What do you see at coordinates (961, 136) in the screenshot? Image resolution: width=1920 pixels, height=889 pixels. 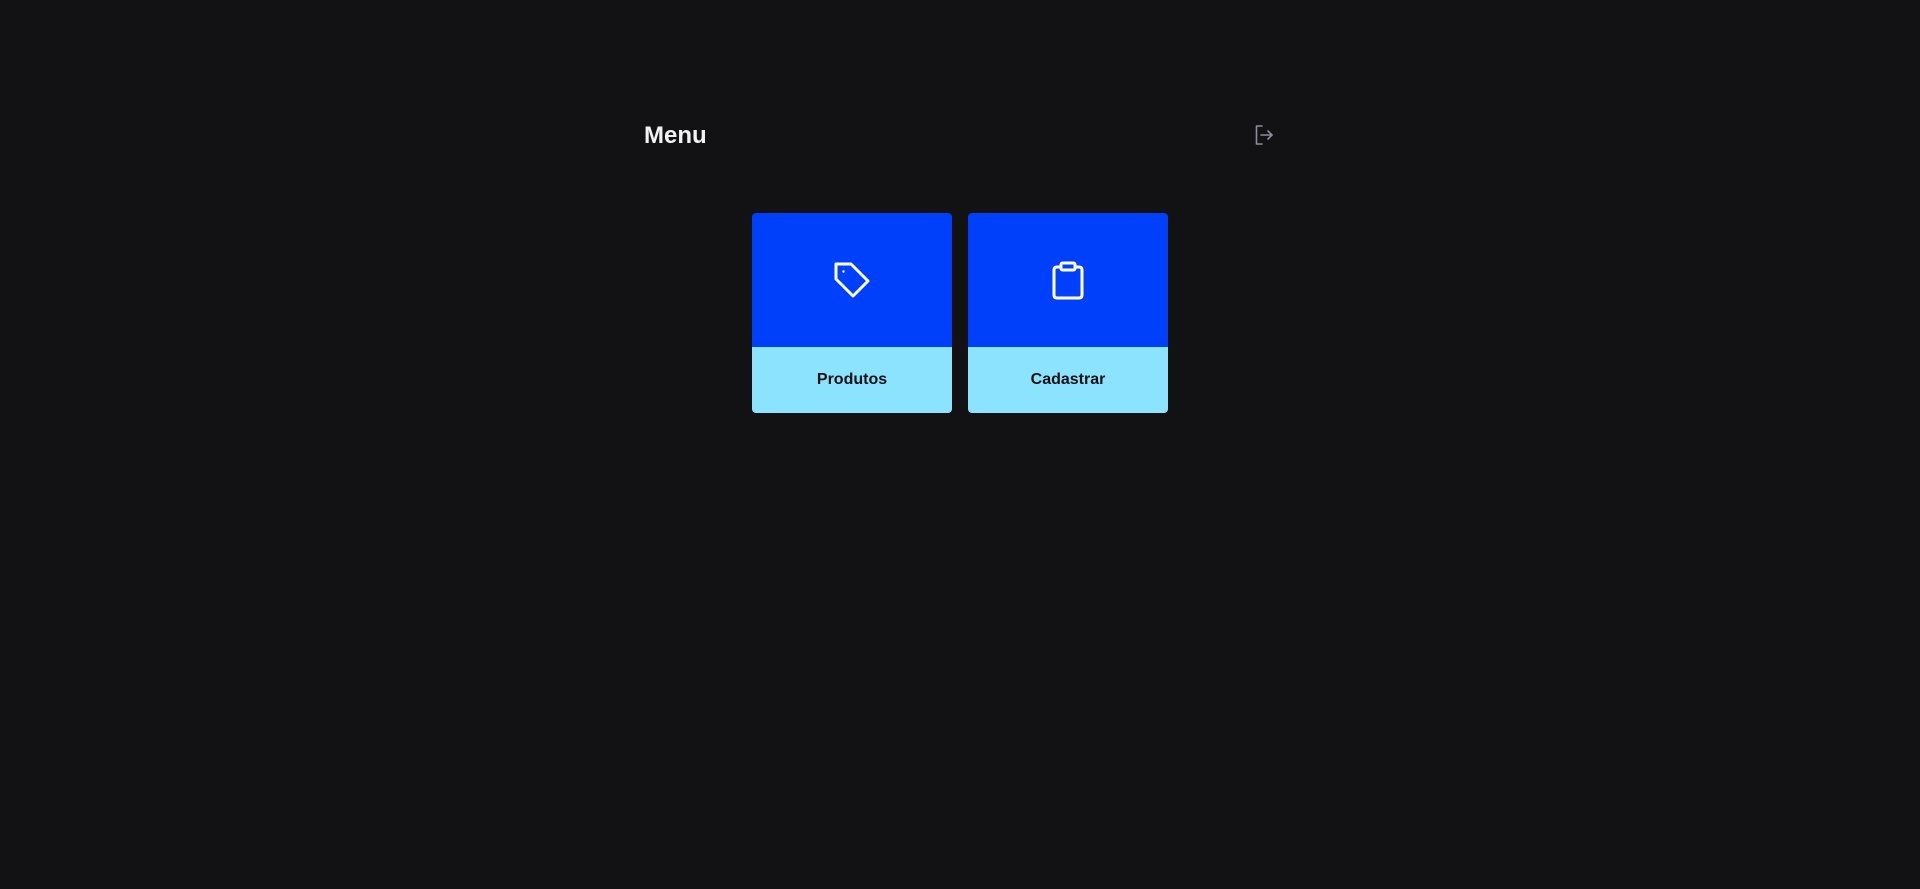 I see `header: Menu` at bounding box center [961, 136].